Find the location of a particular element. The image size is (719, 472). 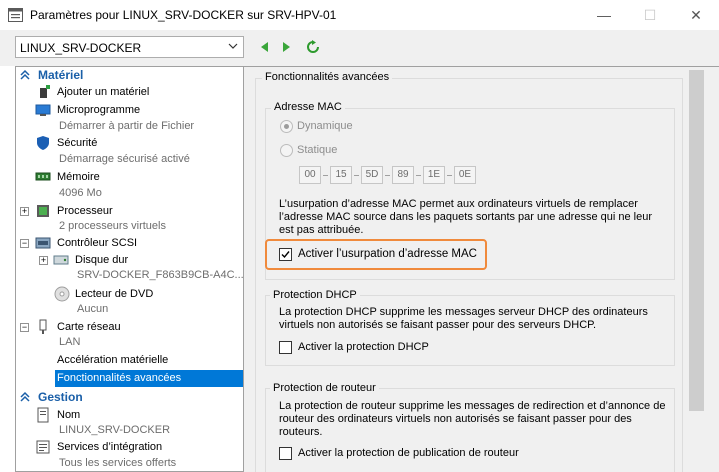

mac-octet-input: 0E is located at coordinates (465, 175).